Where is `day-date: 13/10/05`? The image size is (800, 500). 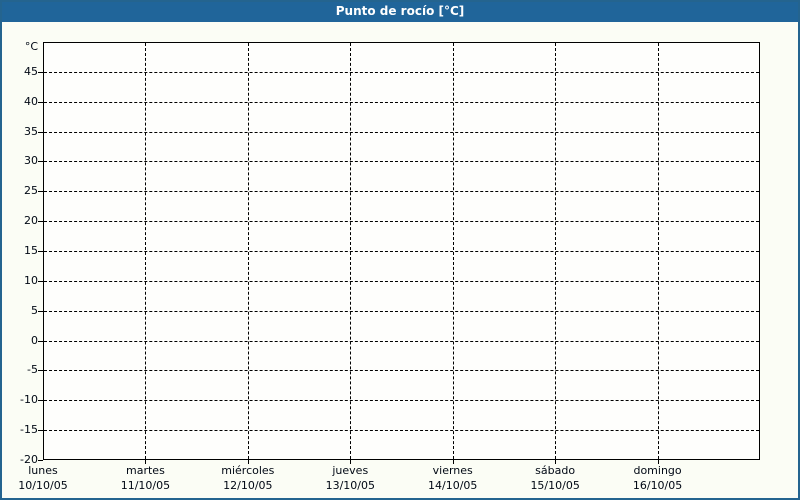
day-date: 13/10/05 is located at coordinates (350, 485).